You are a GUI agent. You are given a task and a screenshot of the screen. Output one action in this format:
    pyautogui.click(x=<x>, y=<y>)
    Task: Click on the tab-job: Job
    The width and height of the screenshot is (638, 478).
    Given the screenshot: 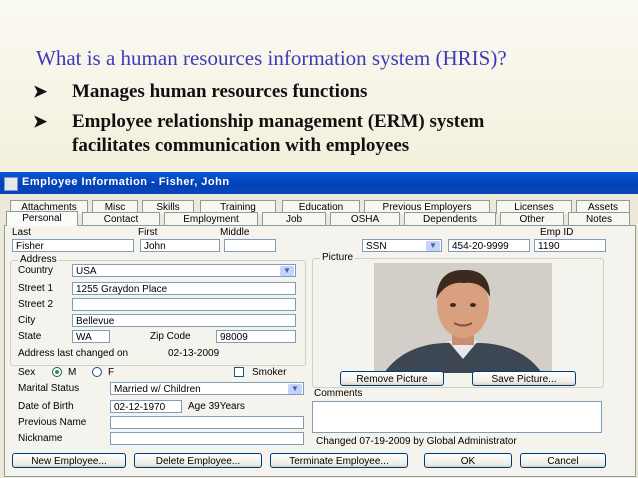 What is the action you would take?
    pyautogui.click(x=294, y=219)
    